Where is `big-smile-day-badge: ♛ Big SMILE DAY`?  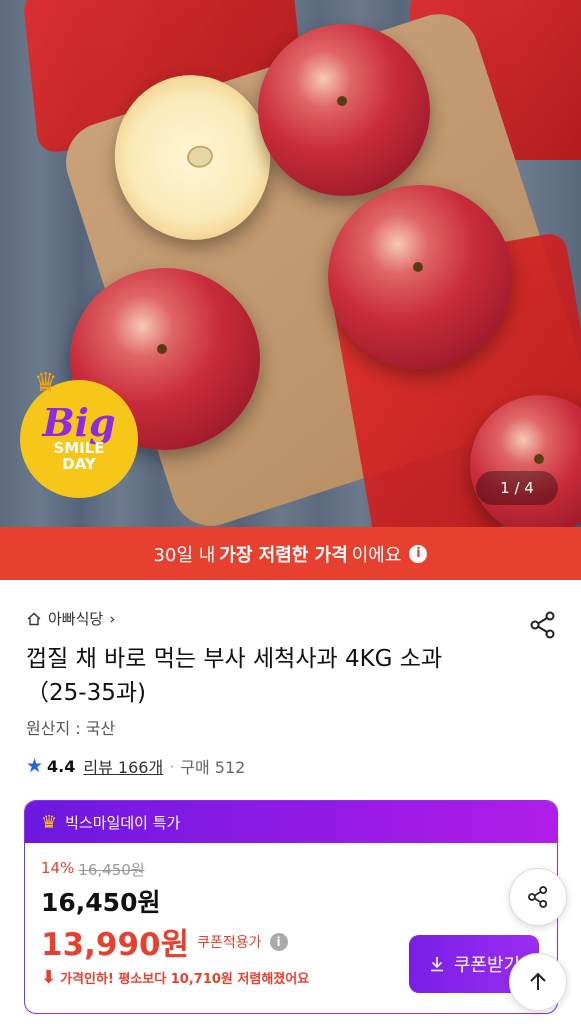 big-smile-day-badge: ♛ Big SMILE DAY is located at coordinates (79, 433).